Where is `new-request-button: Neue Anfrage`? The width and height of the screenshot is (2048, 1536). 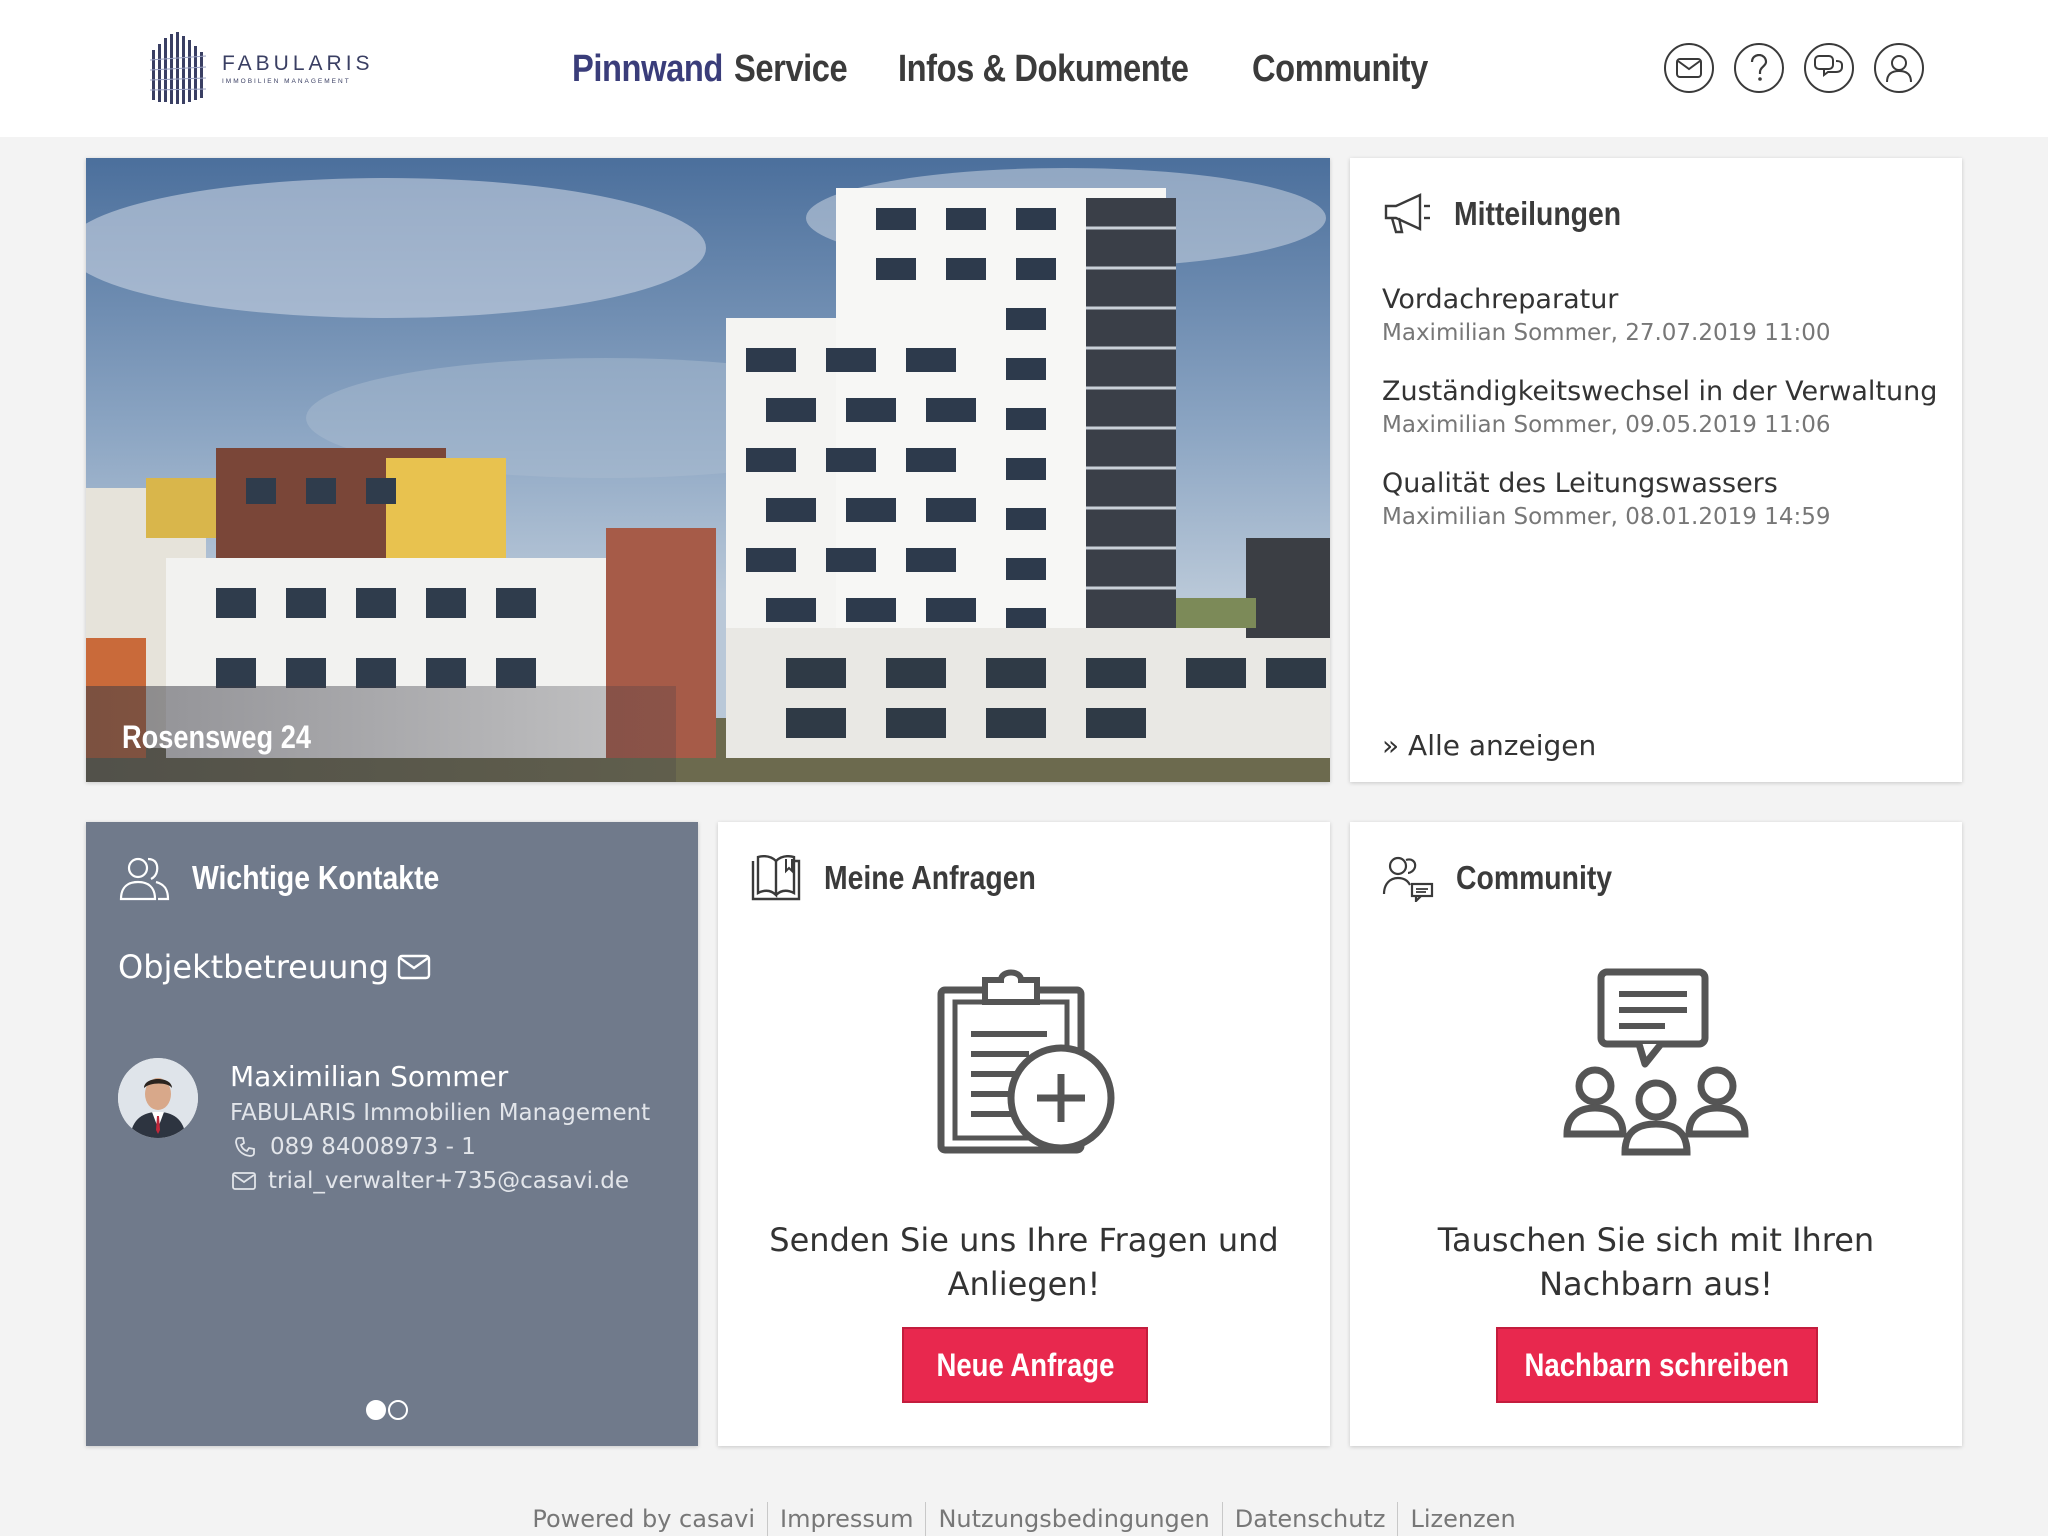
new-request-button: Neue Anfrage is located at coordinates (1025, 1365).